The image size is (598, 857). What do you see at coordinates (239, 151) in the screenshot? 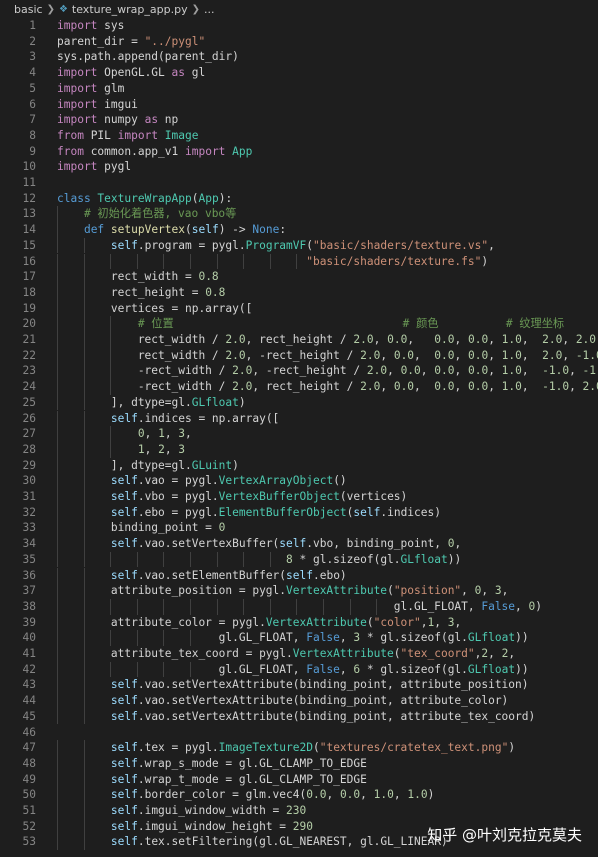
I see `code-token: App` at bounding box center [239, 151].